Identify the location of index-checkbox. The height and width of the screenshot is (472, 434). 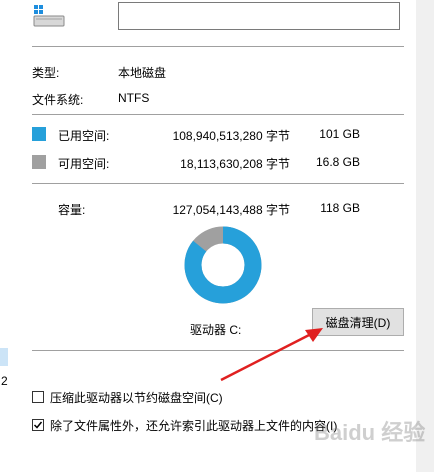
(38, 425).